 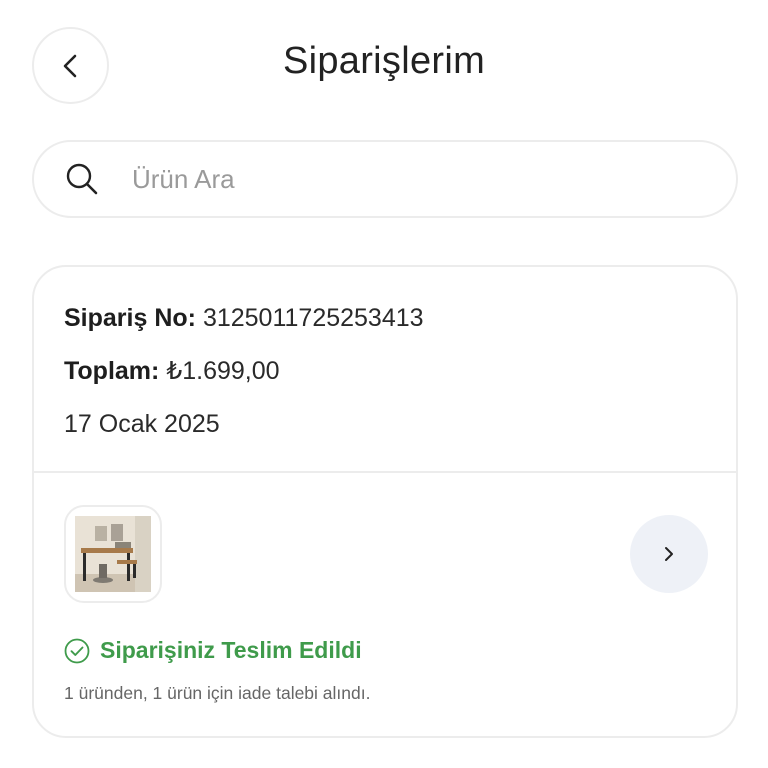 I want to click on order-number-row: Sipariş No: 3125011725253413, so click(x=244, y=327).